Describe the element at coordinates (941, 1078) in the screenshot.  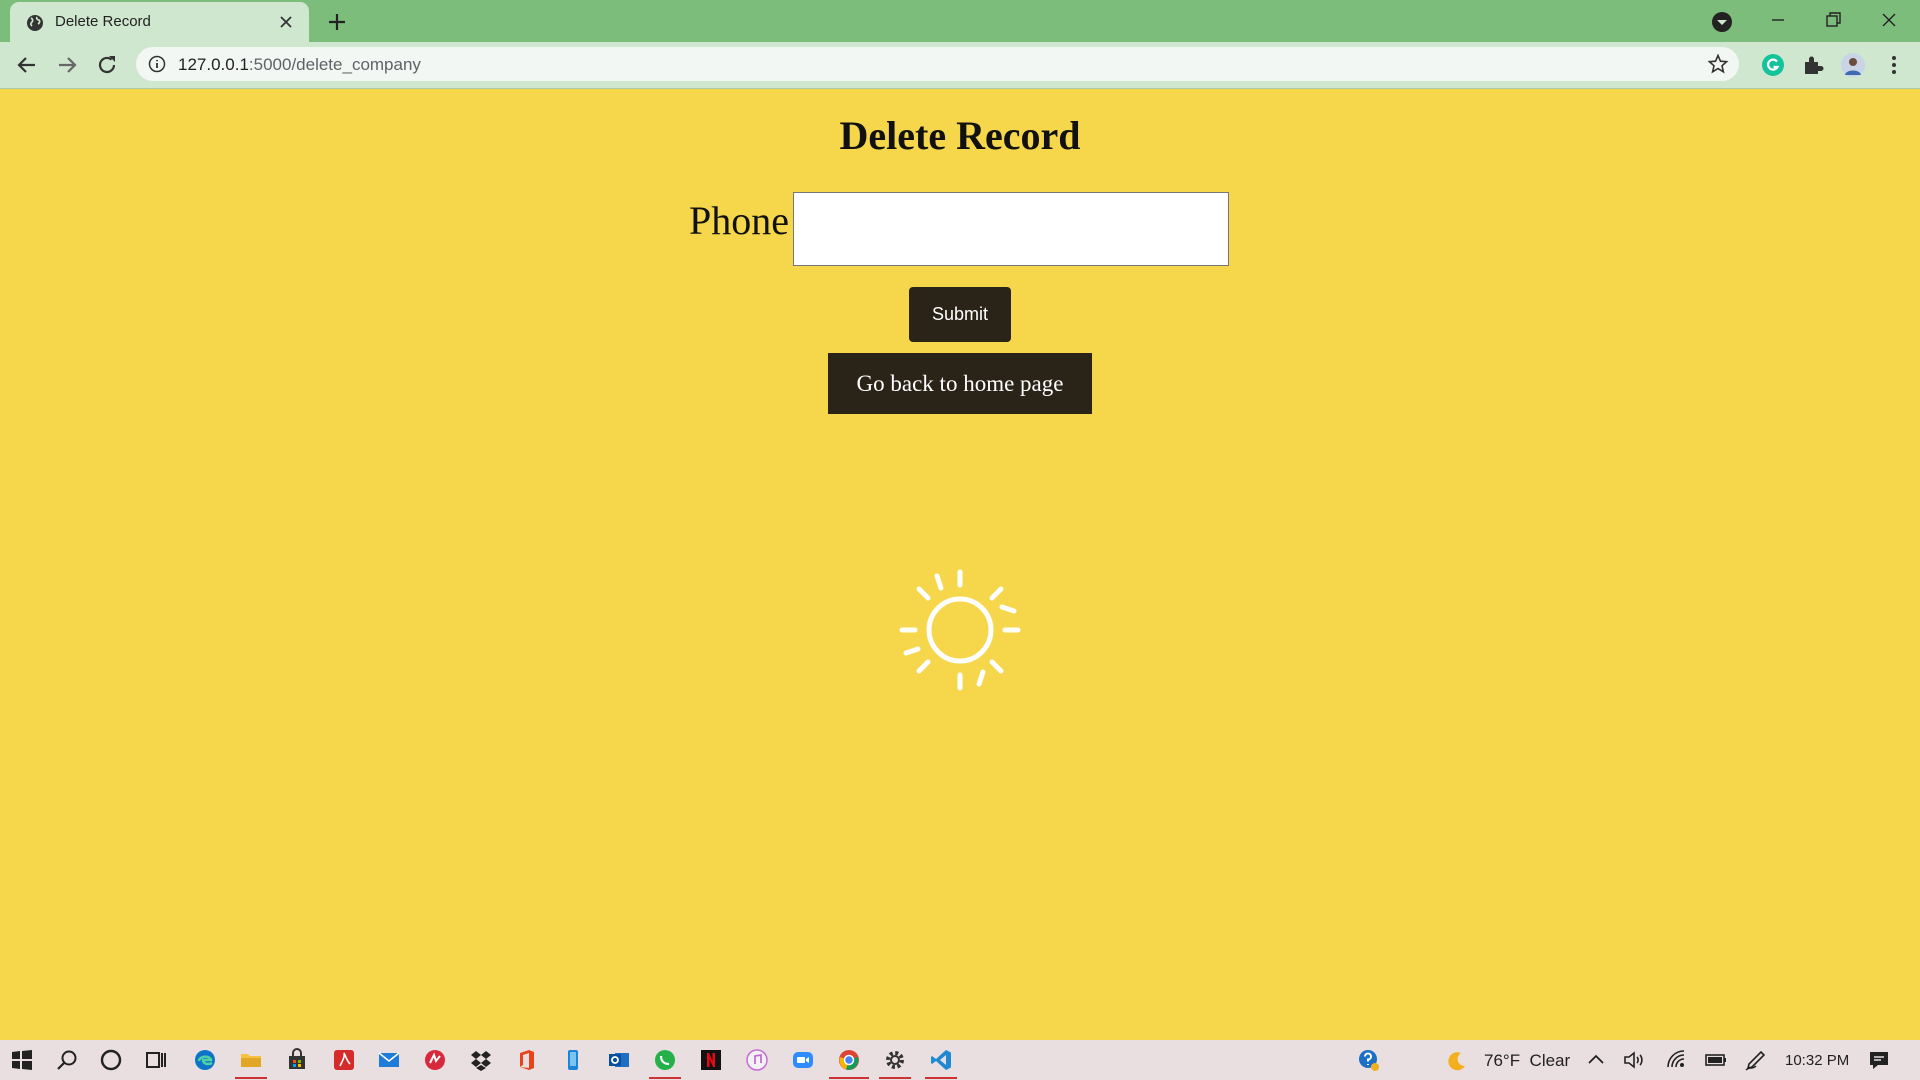
I see `vscode-open-indicator` at that location.